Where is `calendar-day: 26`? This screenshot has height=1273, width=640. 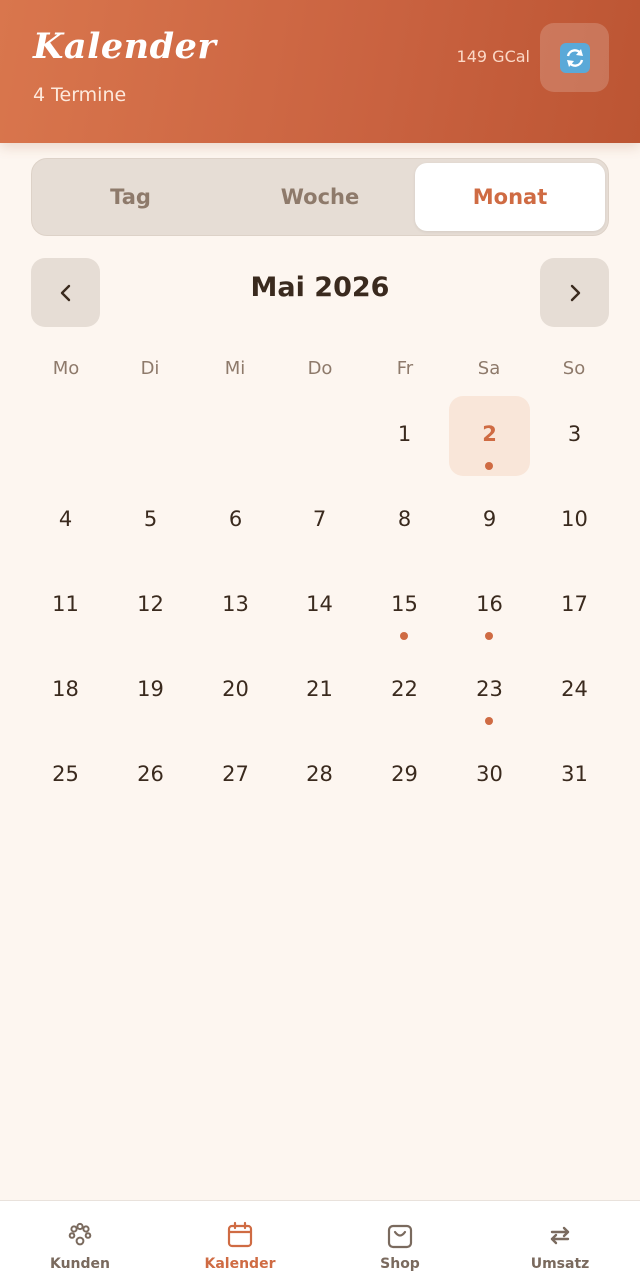 calendar-day: 26 is located at coordinates (150, 776).